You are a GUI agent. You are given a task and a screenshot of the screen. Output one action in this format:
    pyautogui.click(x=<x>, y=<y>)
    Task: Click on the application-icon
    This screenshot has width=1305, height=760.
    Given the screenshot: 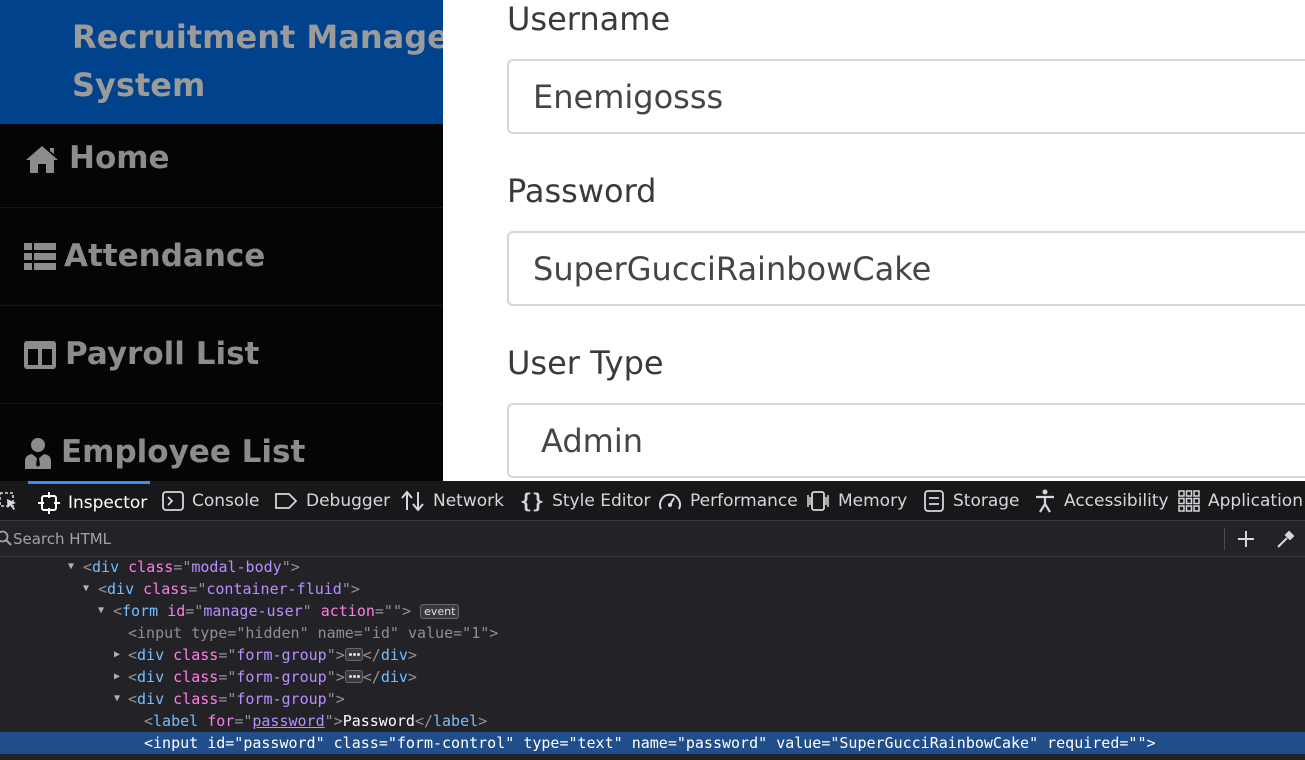 What is the action you would take?
    pyautogui.click(x=1189, y=501)
    